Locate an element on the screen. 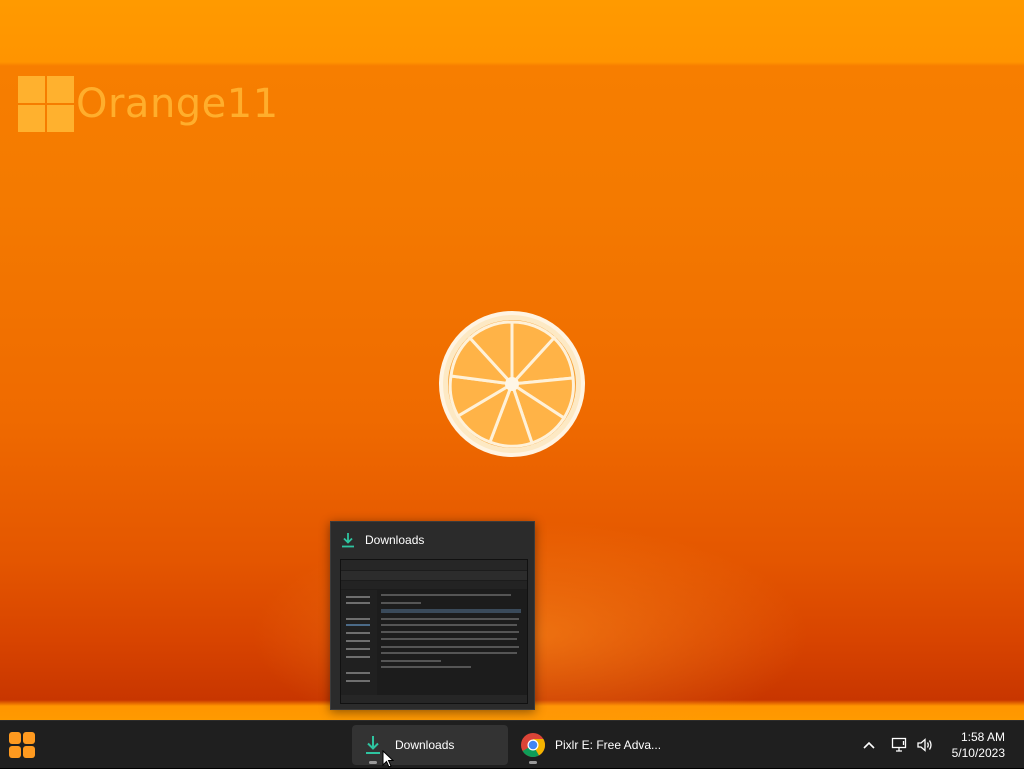 The image size is (1024, 769). network-button is located at coordinates (900, 745).